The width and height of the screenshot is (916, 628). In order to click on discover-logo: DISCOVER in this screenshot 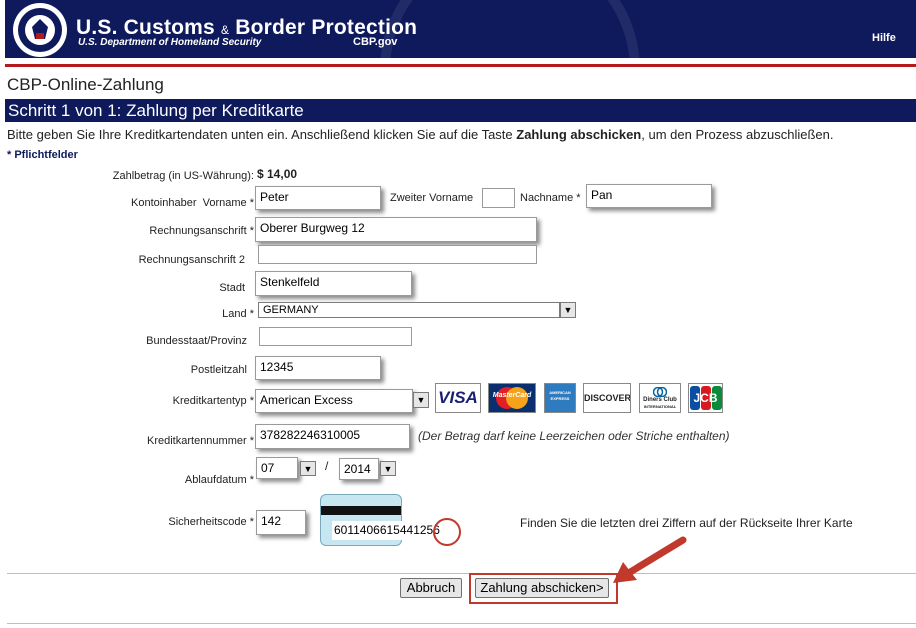, I will do `click(607, 398)`.